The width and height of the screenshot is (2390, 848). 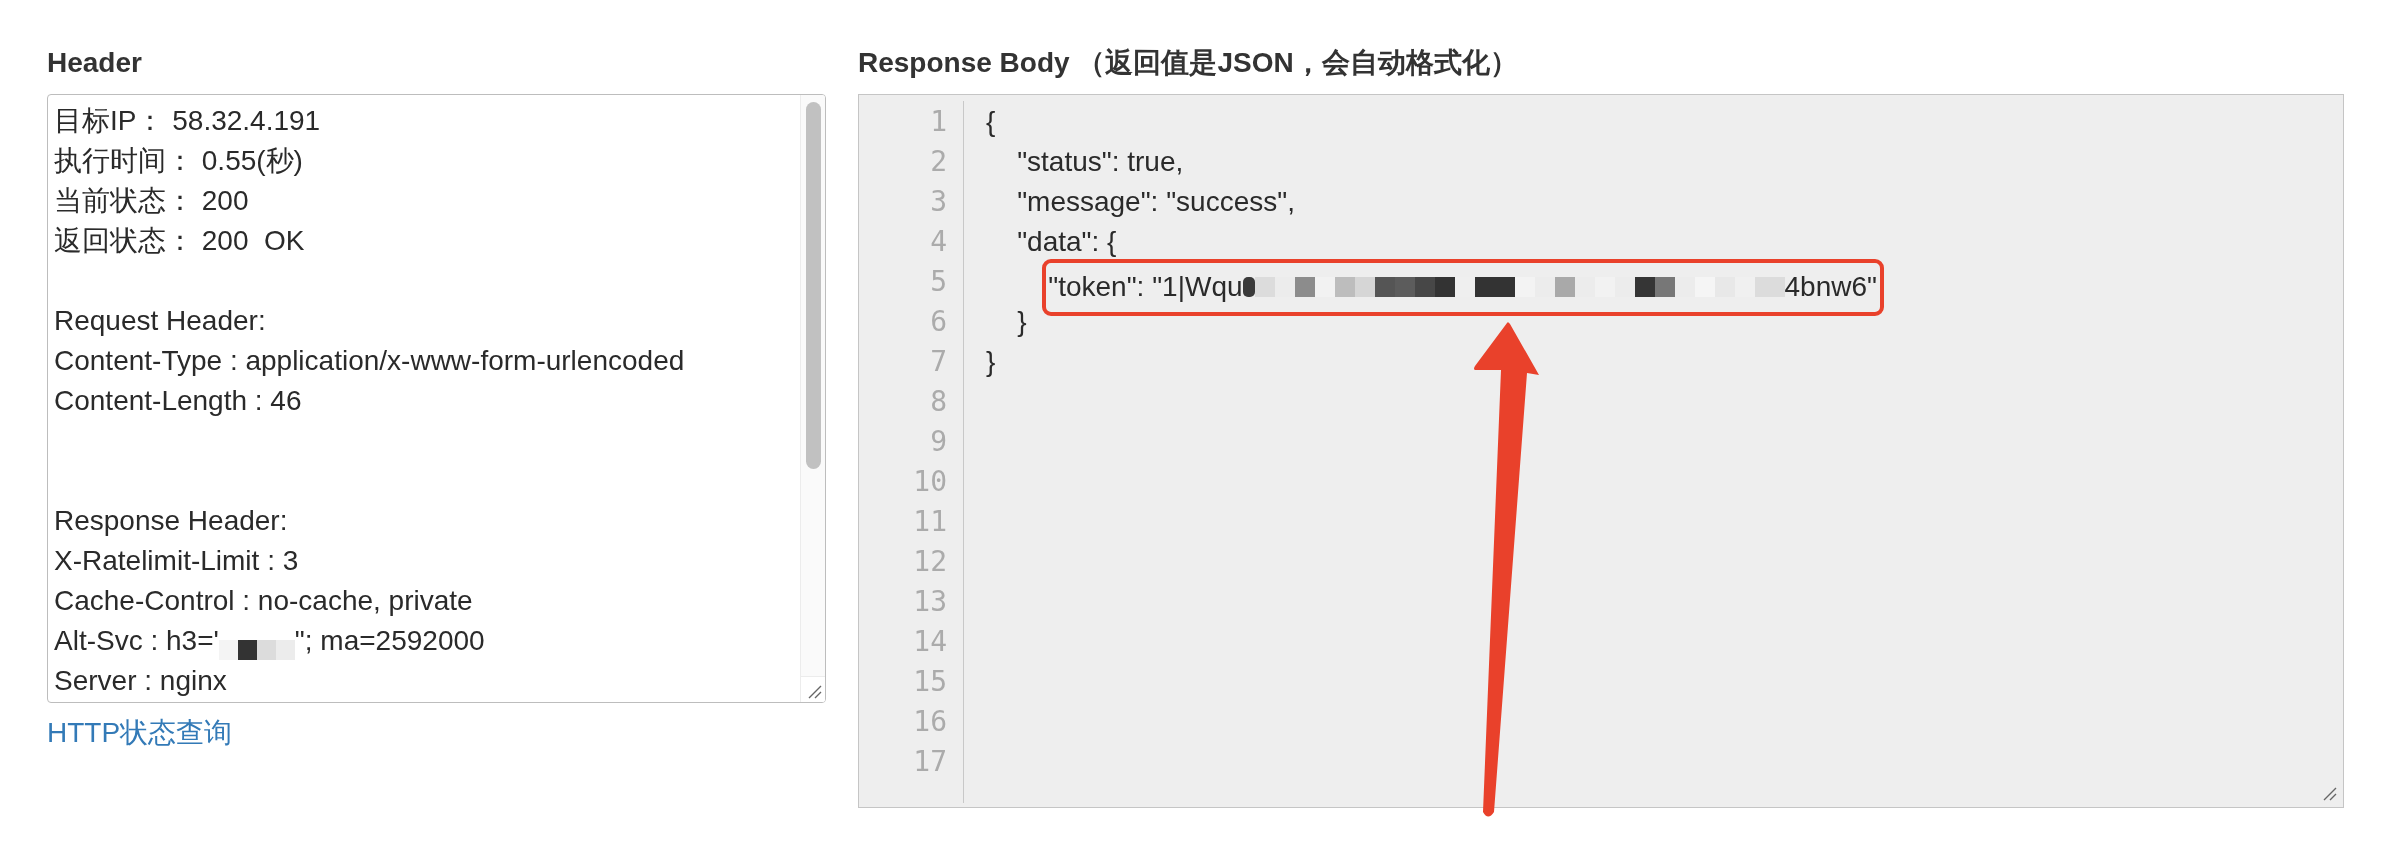 What do you see at coordinates (389, 641) in the screenshot?
I see `header-line: "; ma=2592000` at bounding box center [389, 641].